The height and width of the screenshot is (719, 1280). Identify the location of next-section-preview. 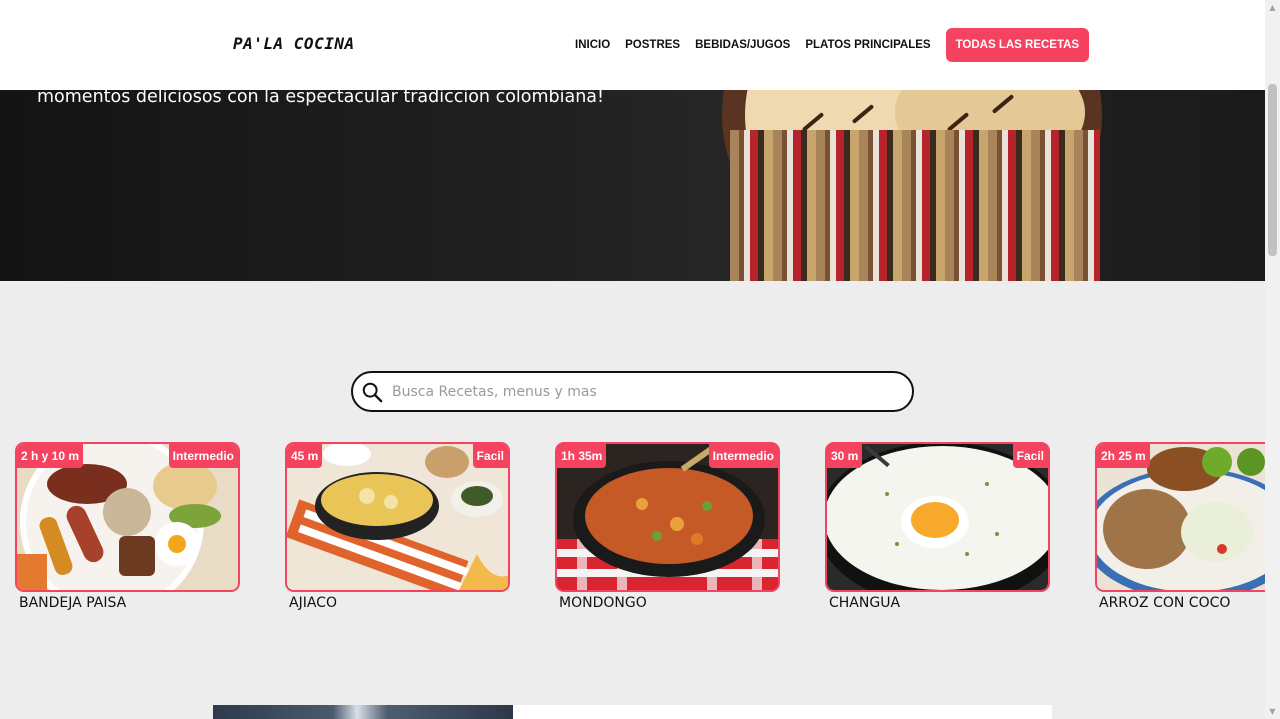
(632, 712).